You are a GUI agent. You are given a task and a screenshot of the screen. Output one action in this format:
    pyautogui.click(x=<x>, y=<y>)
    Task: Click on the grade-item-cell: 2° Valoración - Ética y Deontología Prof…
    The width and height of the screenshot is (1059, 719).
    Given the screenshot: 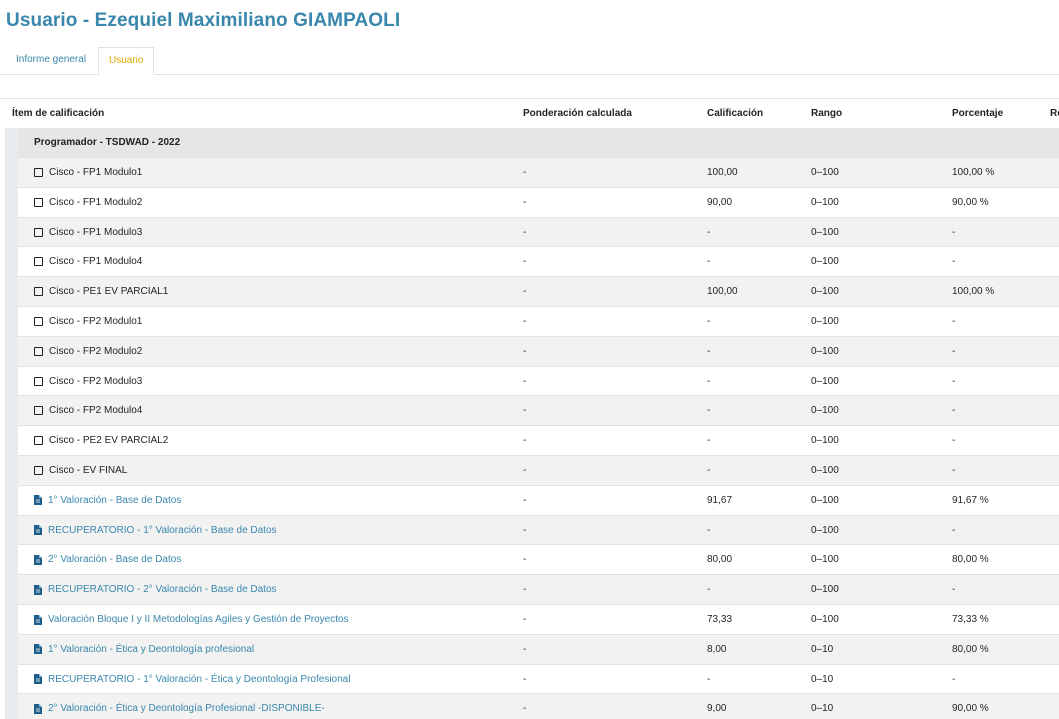 What is the action you would take?
    pyautogui.click(x=179, y=706)
    